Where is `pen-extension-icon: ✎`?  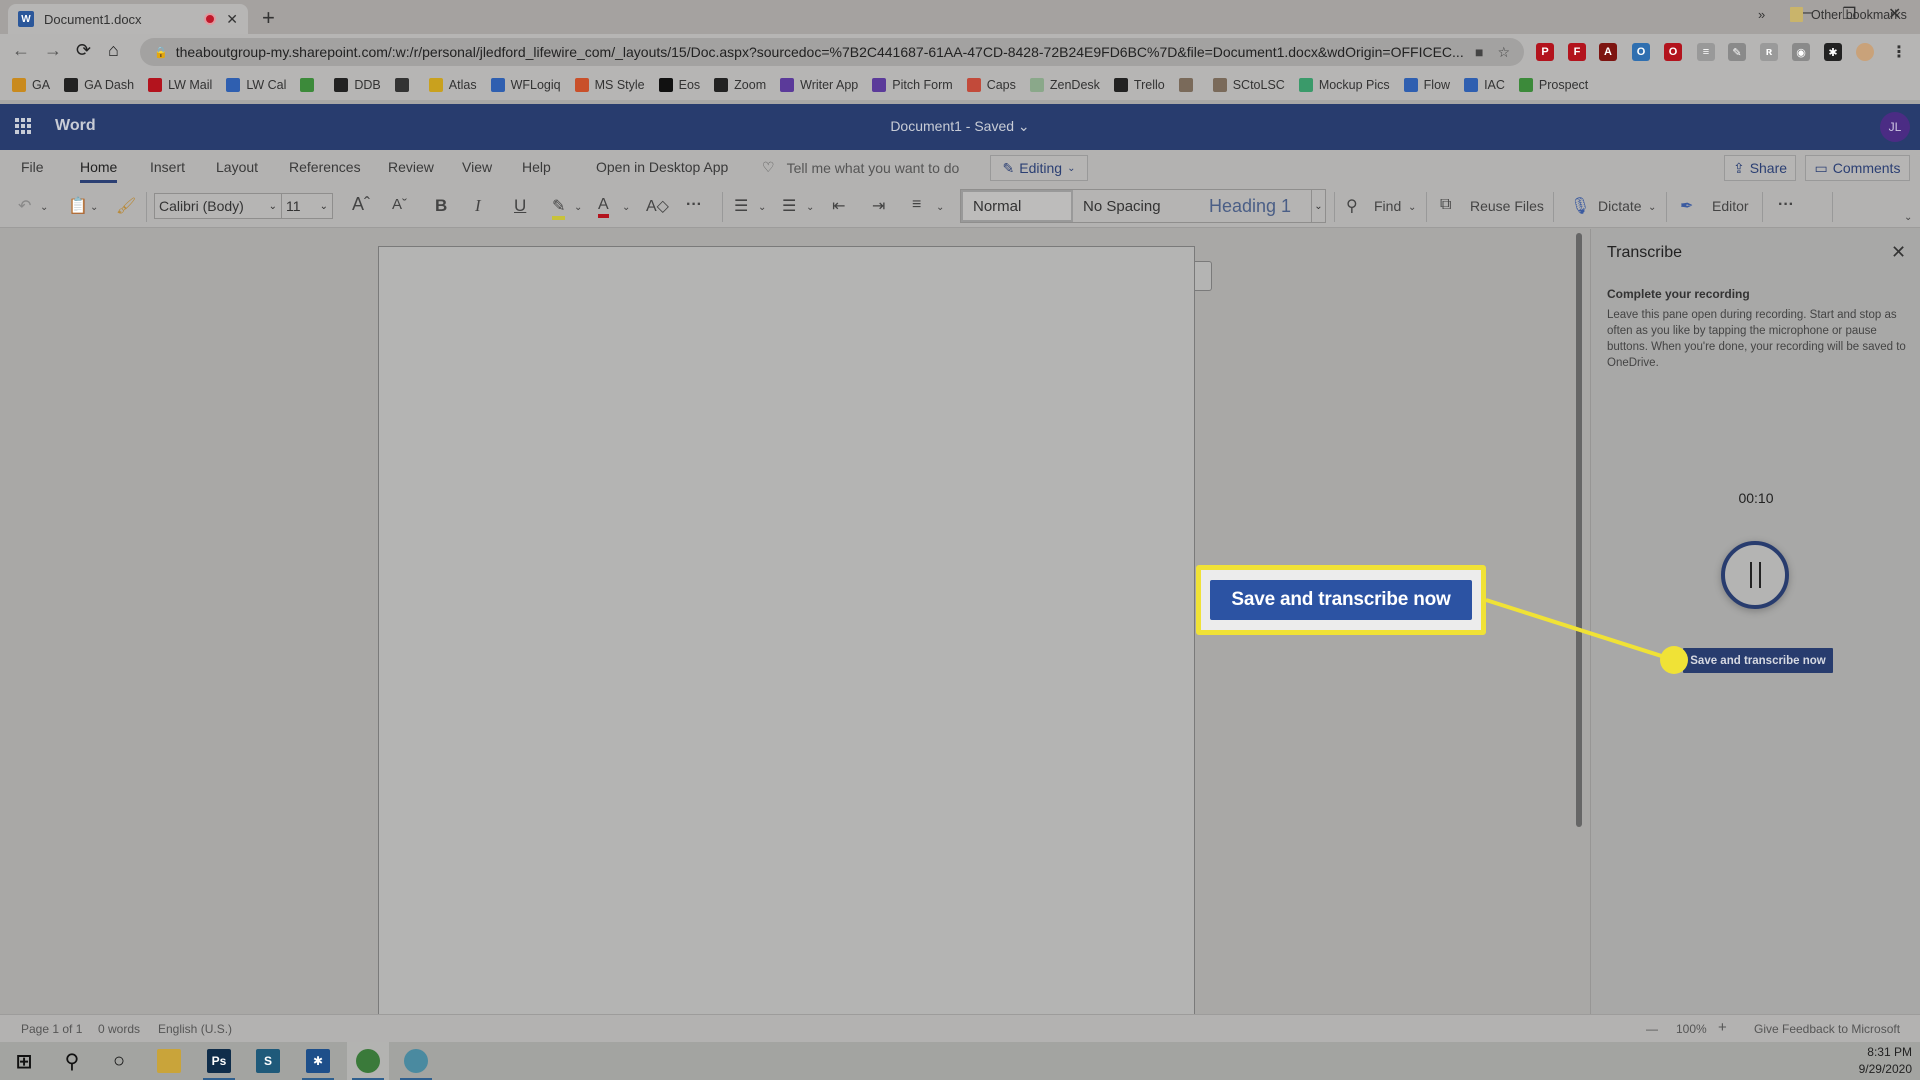 pen-extension-icon: ✎ is located at coordinates (1737, 52).